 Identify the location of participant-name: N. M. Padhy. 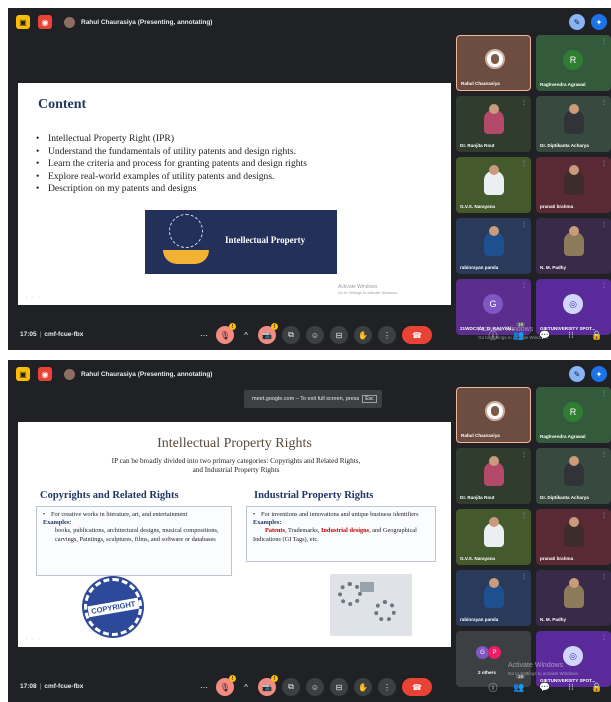
(553, 267).